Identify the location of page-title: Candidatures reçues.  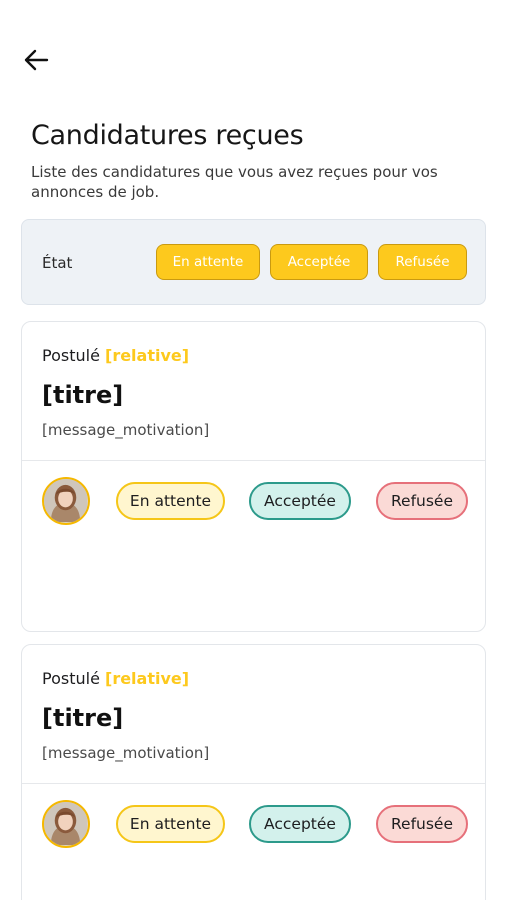
(167, 135).